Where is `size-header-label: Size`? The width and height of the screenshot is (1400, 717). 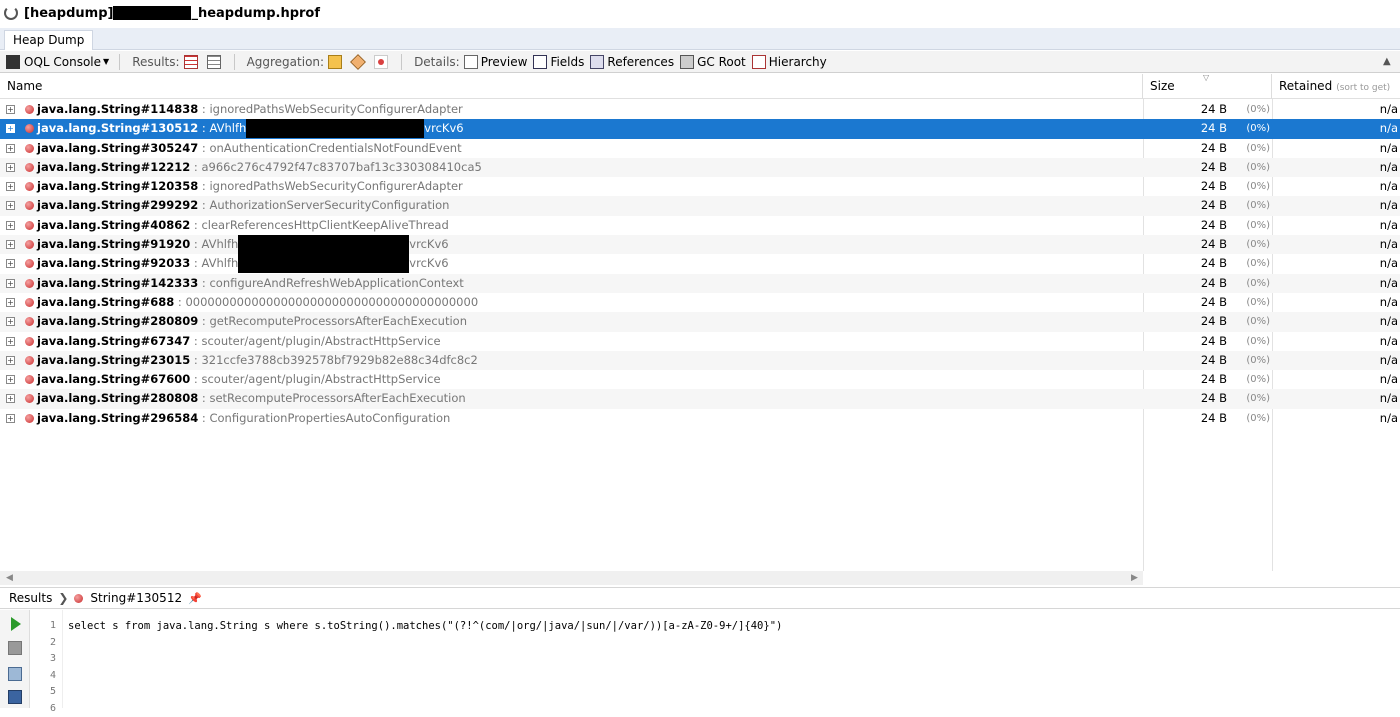 size-header-label: Size is located at coordinates (1162, 86).